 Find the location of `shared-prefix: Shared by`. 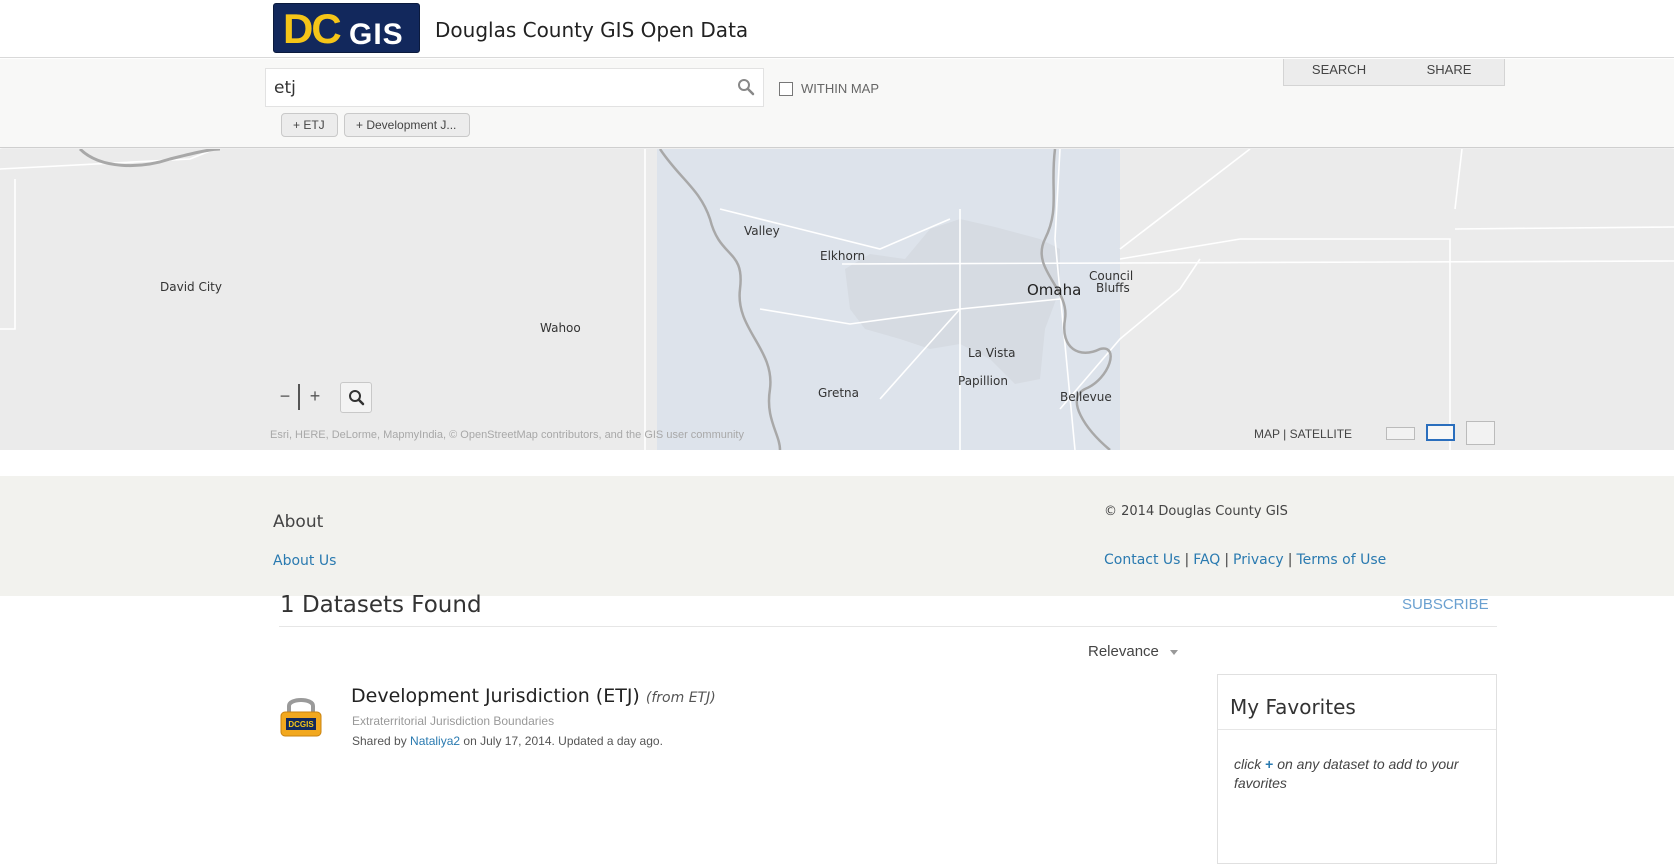

shared-prefix: Shared by is located at coordinates (379, 741).